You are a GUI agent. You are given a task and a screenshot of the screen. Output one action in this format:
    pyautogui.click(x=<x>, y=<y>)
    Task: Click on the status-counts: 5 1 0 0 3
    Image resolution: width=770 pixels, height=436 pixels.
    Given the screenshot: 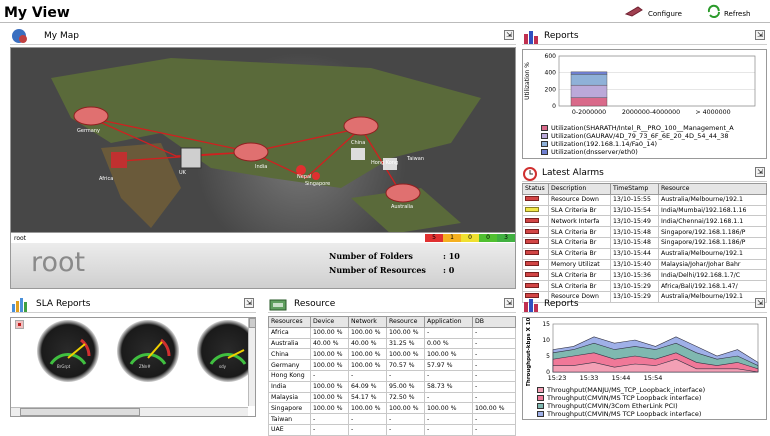 What is the action you would take?
    pyautogui.click(x=470, y=238)
    